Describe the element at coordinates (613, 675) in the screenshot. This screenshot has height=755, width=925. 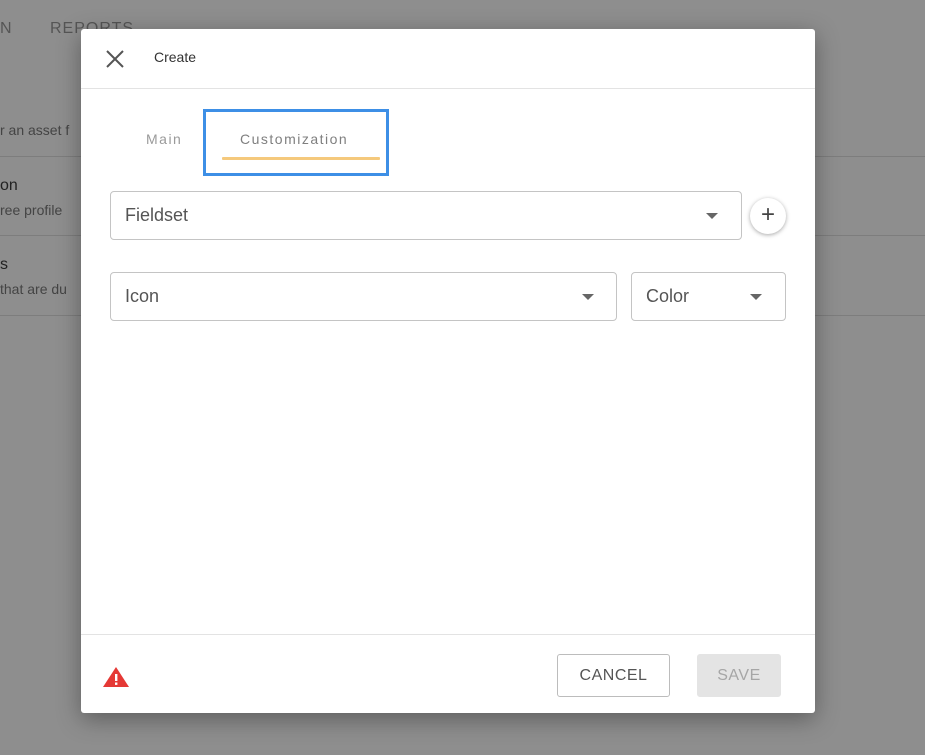
I see `cancel-button: CANCEL` at that location.